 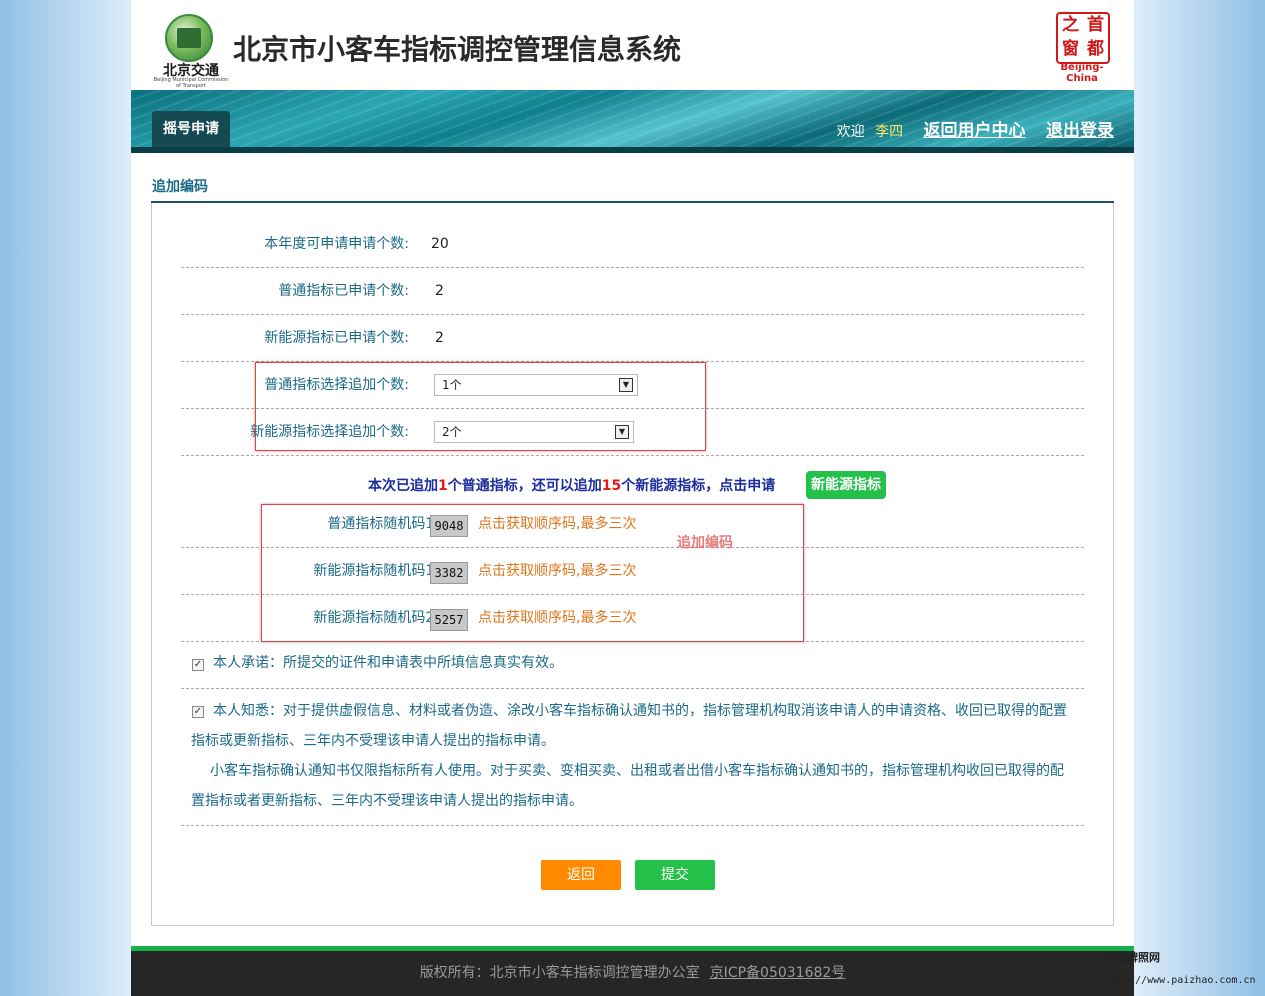 What do you see at coordinates (403, 486) in the screenshot?
I see `notice-text: 本次已追加` at bounding box center [403, 486].